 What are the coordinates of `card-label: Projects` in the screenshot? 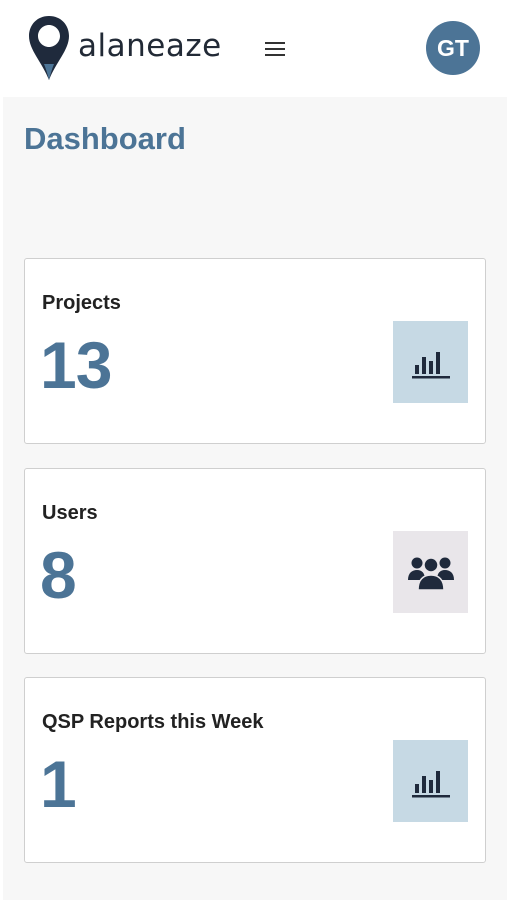 It's located at (81, 303).